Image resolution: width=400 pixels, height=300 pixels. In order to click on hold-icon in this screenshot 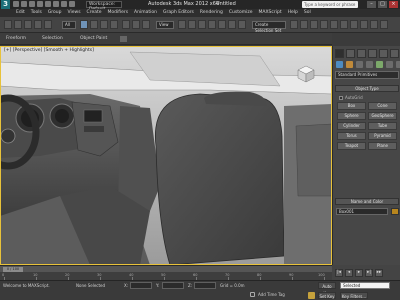, I will do `click(56, 4)`.